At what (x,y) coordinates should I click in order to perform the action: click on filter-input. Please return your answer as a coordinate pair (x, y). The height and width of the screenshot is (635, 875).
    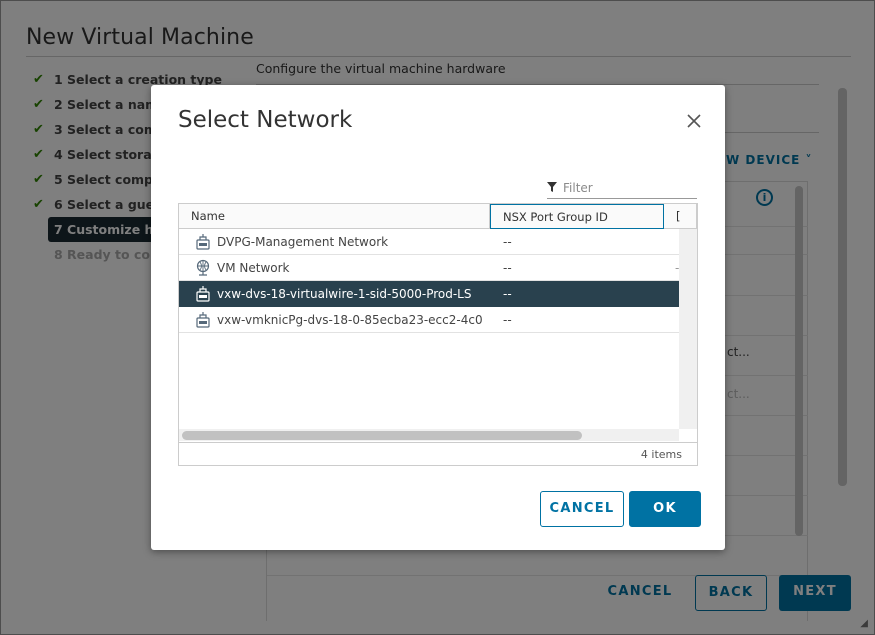
    Looking at the image, I should click on (629, 188).